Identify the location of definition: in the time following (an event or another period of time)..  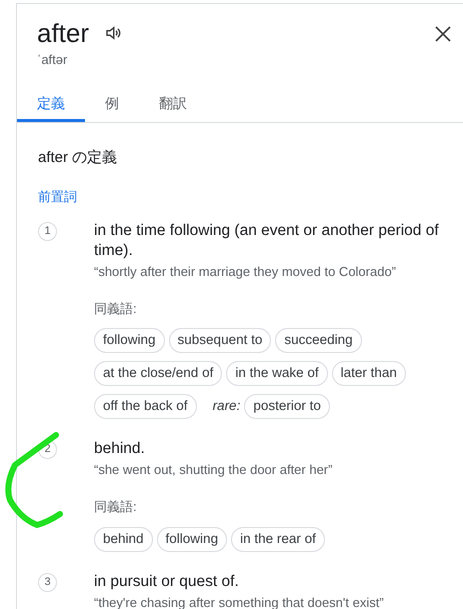
(267, 240).